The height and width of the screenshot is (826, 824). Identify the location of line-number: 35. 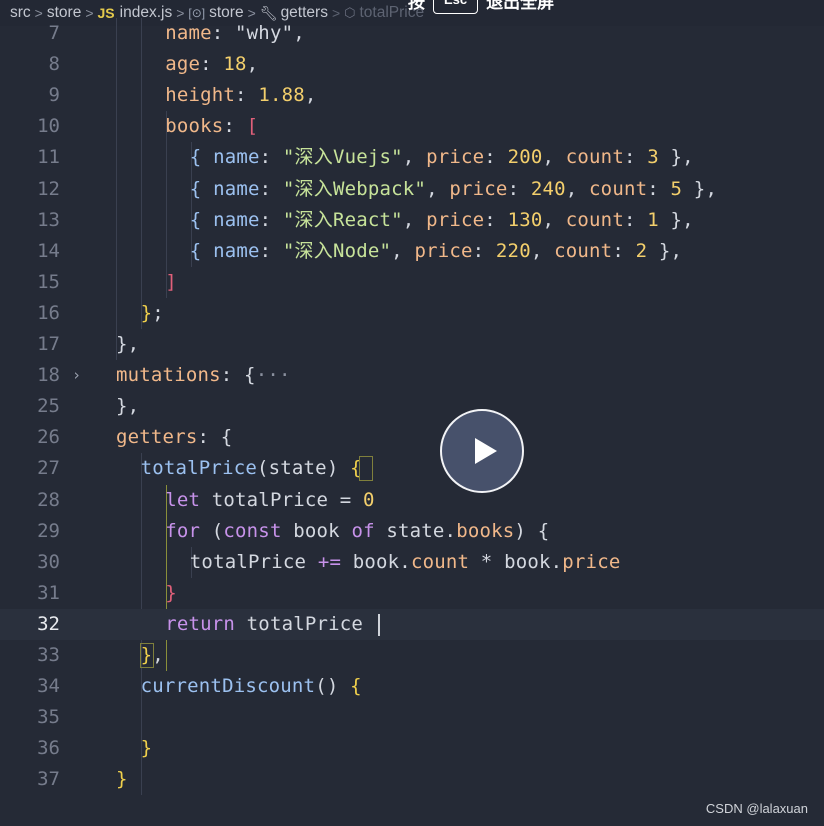
(48, 717).